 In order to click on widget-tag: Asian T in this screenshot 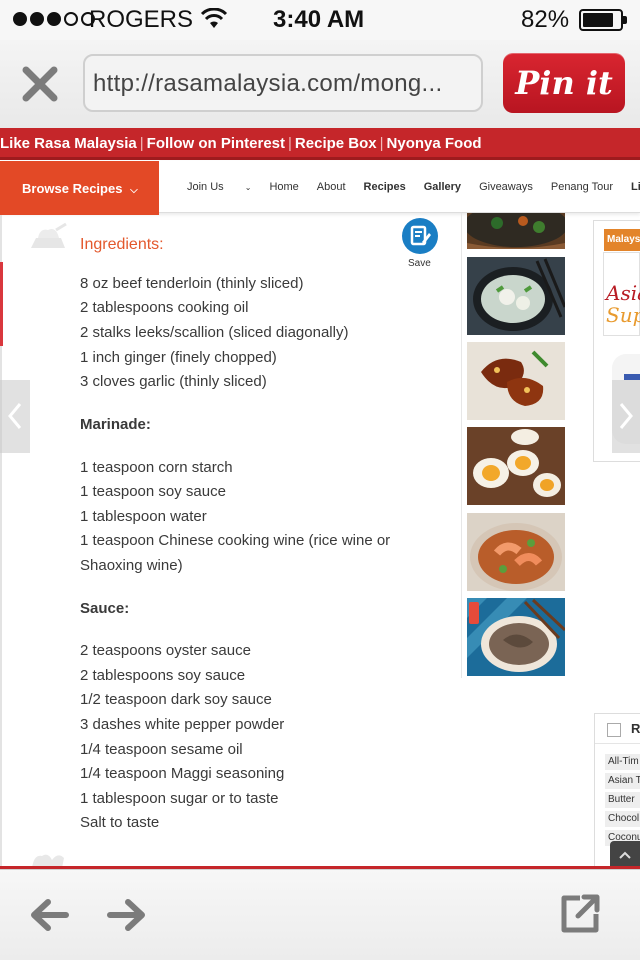, I will do `click(622, 781)`.